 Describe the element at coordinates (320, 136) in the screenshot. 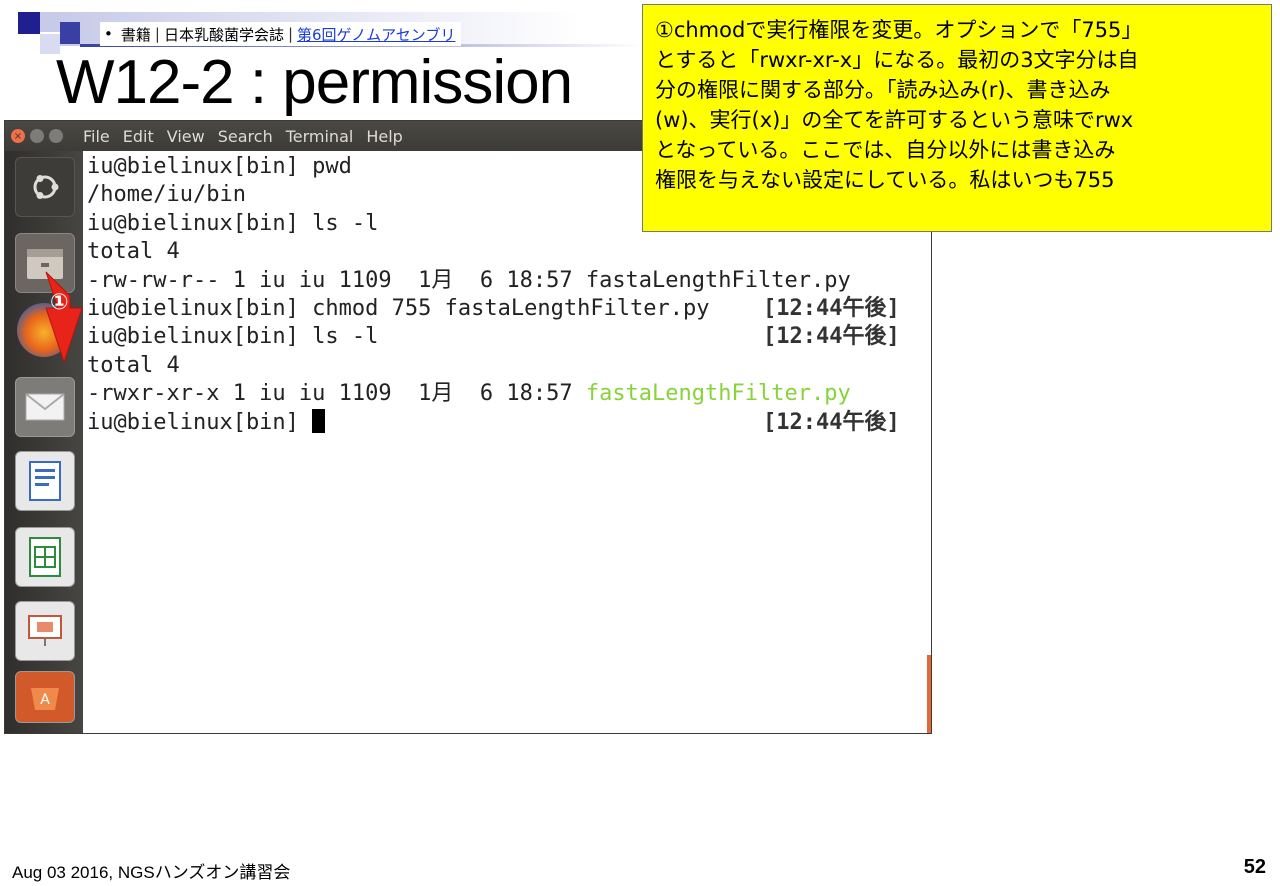

I see `menu-terminal: Terminal` at that location.